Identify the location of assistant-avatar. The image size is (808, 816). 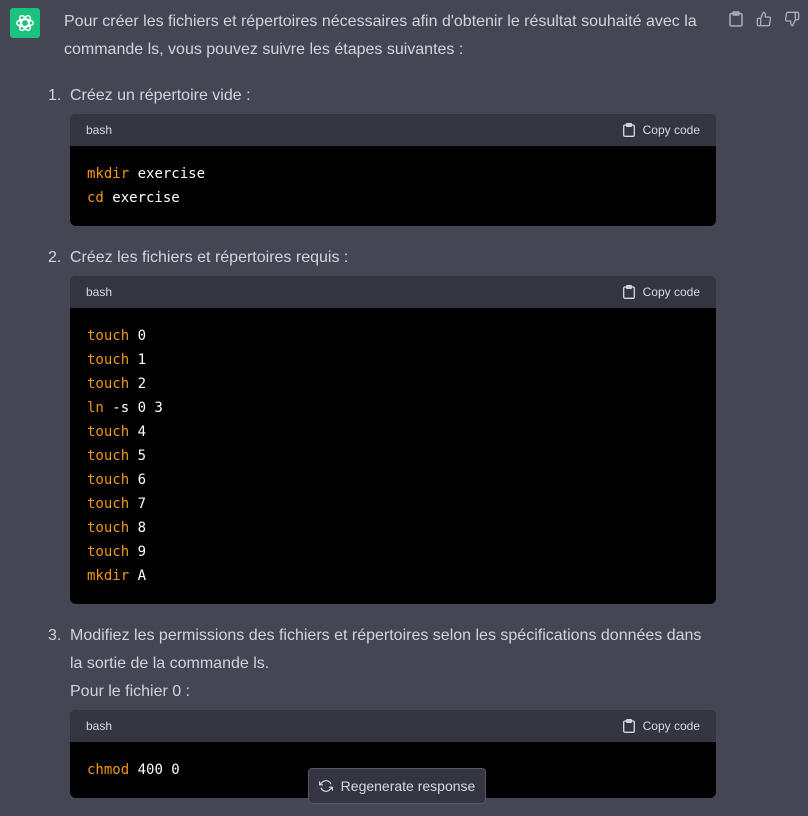
(25, 23).